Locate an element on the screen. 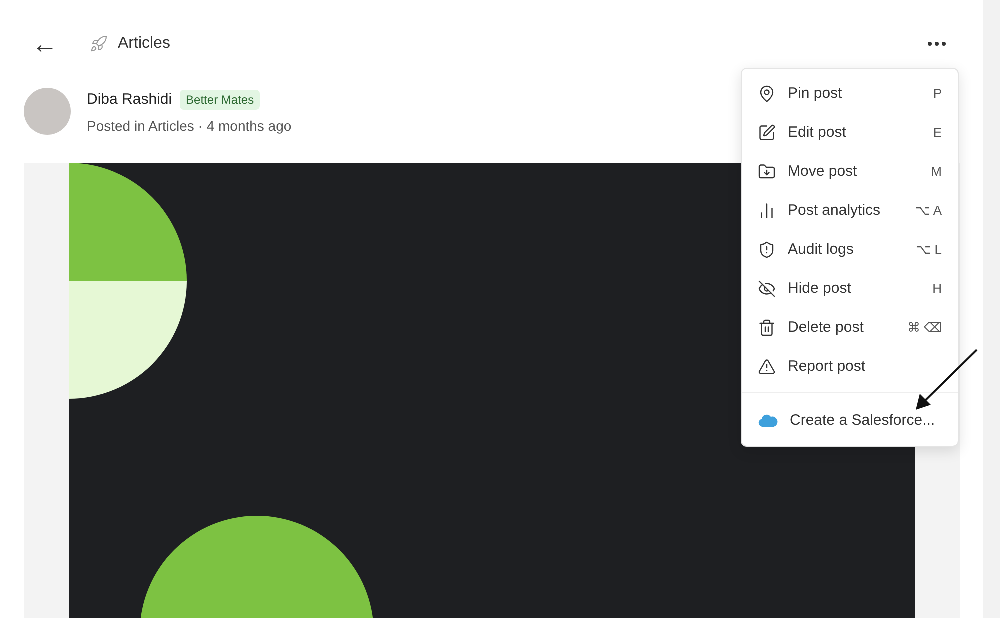  menu-item: Audit logs ⌥ L is located at coordinates (850, 249).